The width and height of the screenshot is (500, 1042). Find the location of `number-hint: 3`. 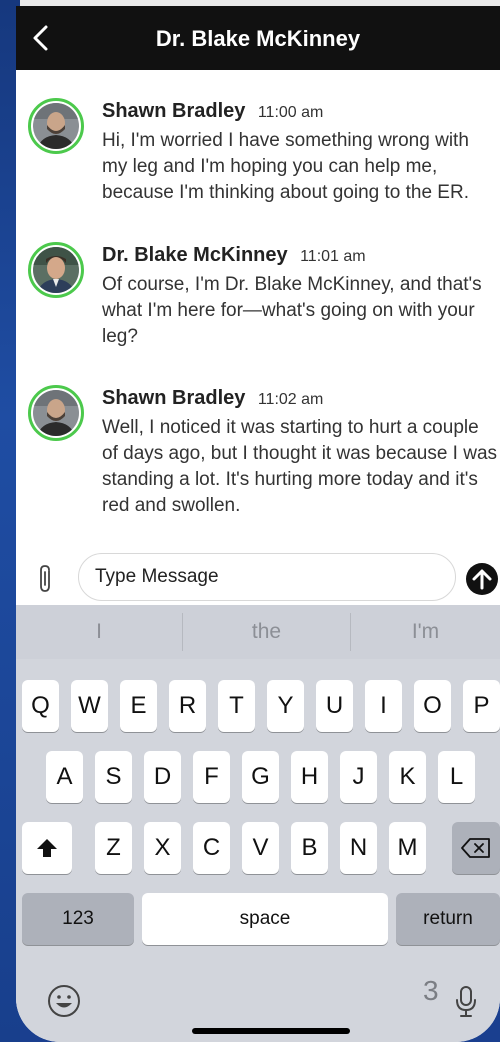

number-hint: 3 is located at coordinates (431, 990).